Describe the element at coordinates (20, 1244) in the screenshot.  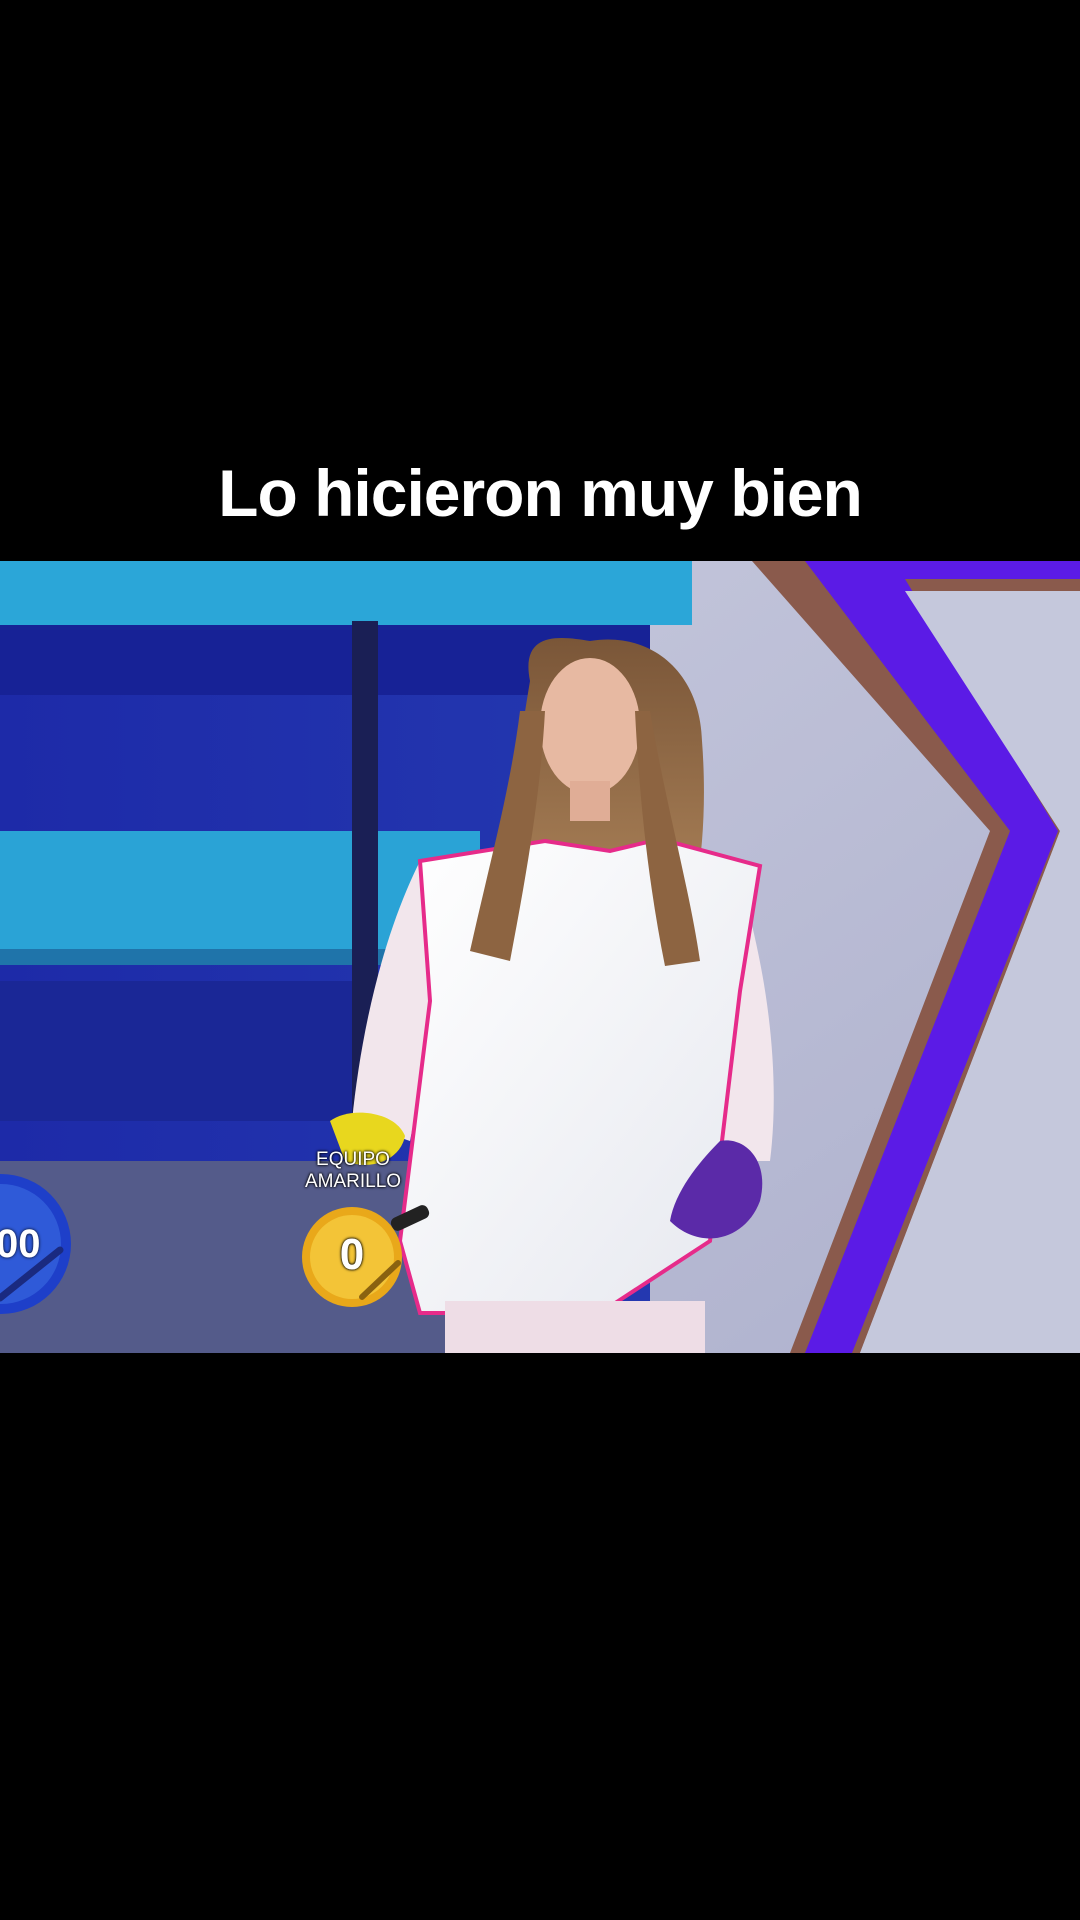
I see `blue-team-score: 00` at that location.